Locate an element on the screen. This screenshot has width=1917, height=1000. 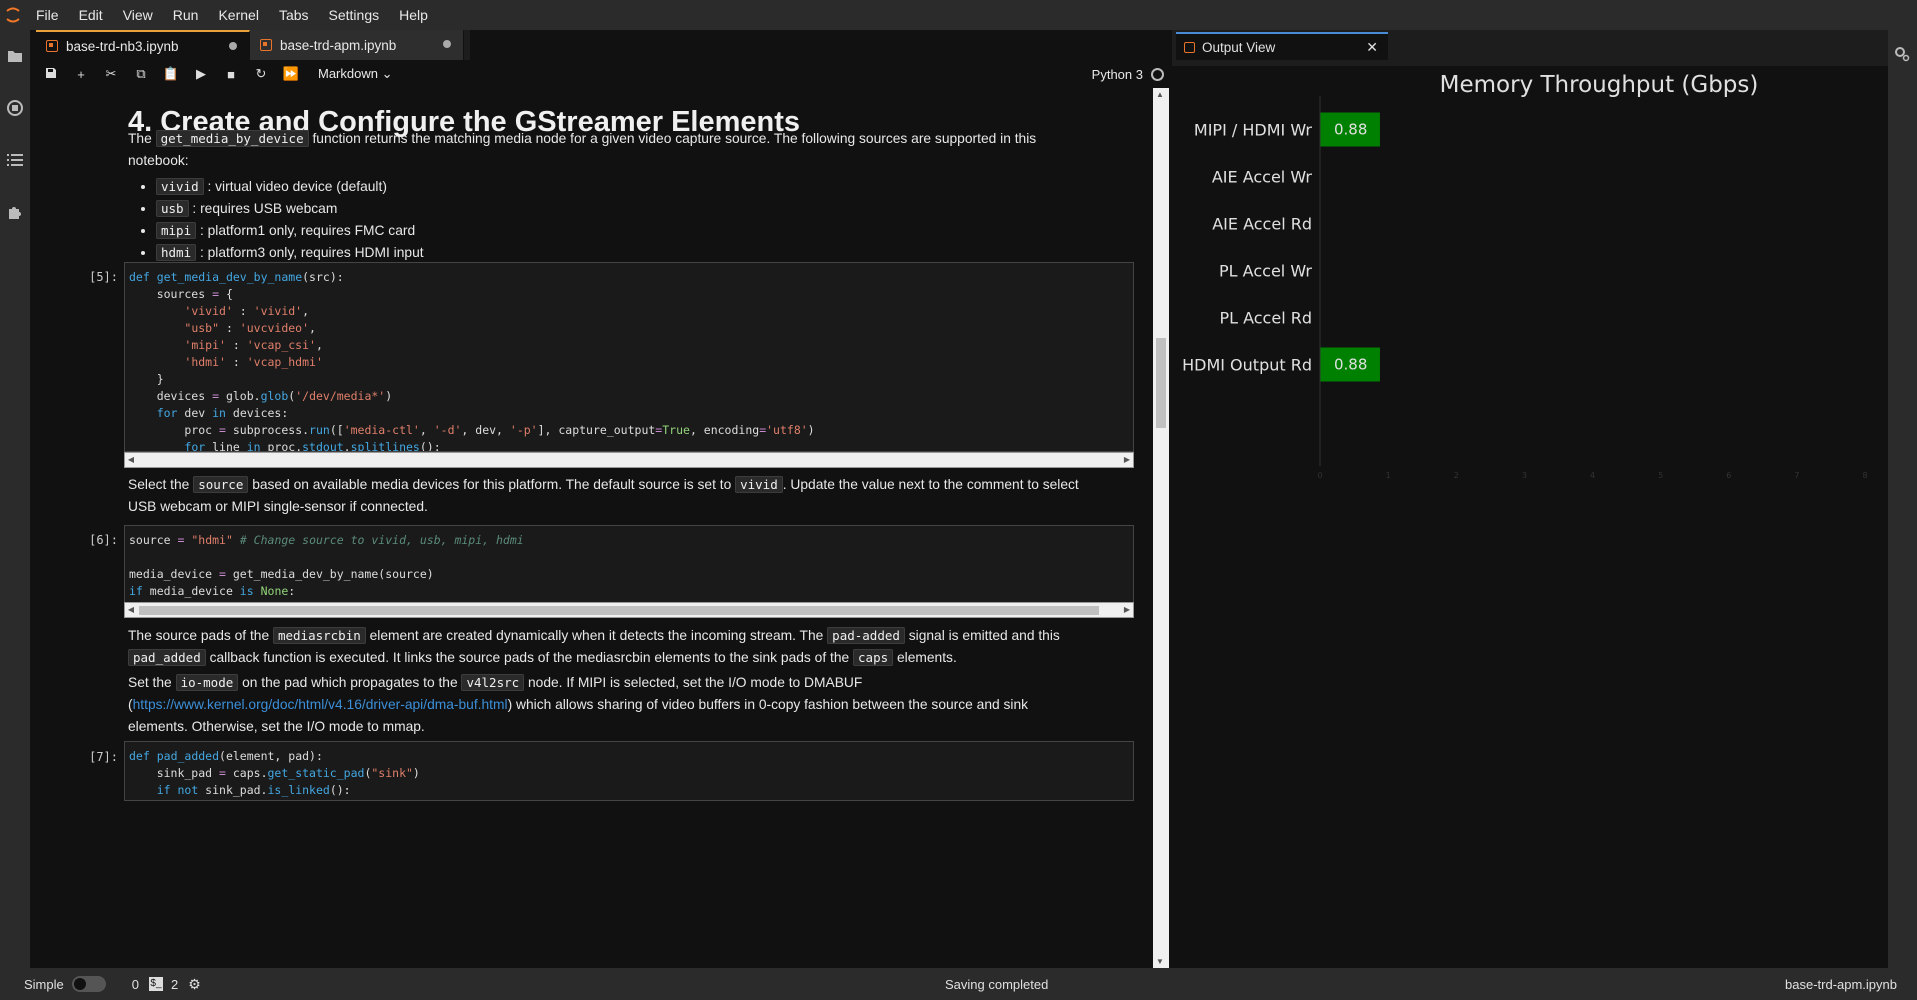
text: : platform1 only, requires FMC card is located at coordinates (306, 230).